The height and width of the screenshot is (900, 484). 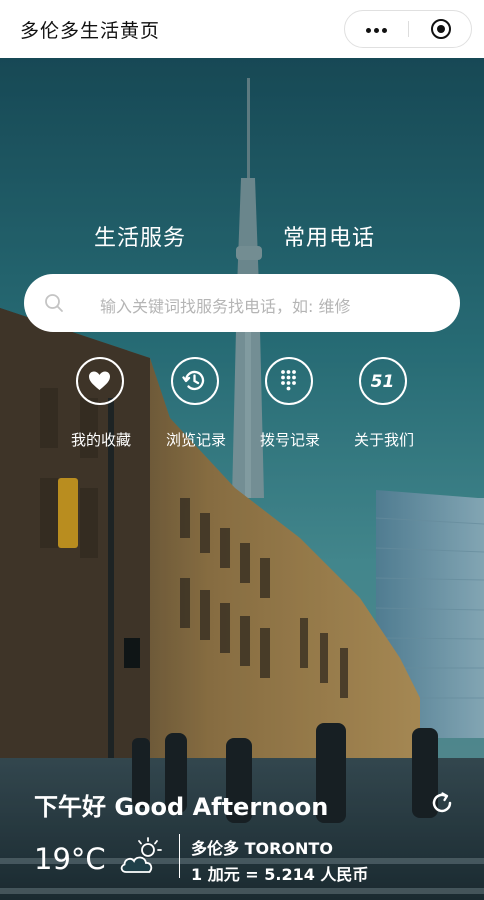 What do you see at coordinates (225, 306) in the screenshot?
I see `search-placeholder: 输入关键词找服务找电话，如: 维修` at bounding box center [225, 306].